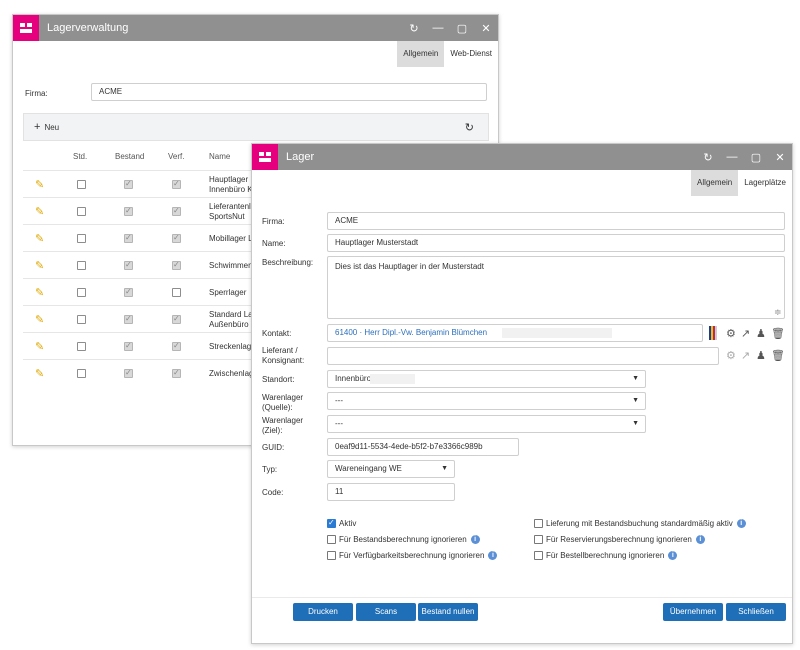  Describe the element at coordinates (80, 156) in the screenshot. I see `col-std: Std.` at that location.